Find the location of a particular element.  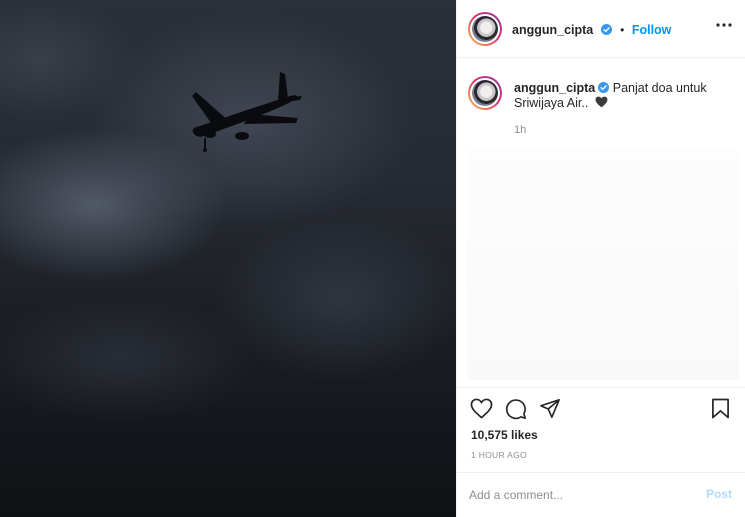

like-heart-icon is located at coordinates (481, 408).